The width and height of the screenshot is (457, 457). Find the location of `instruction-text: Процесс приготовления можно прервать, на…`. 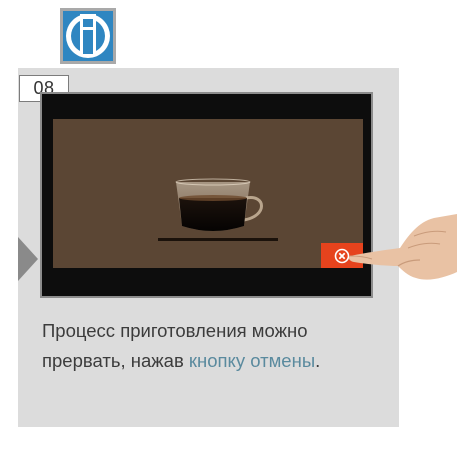

instruction-text: Процесс приготовления можно прервать, на… is located at coordinates (217, 346).